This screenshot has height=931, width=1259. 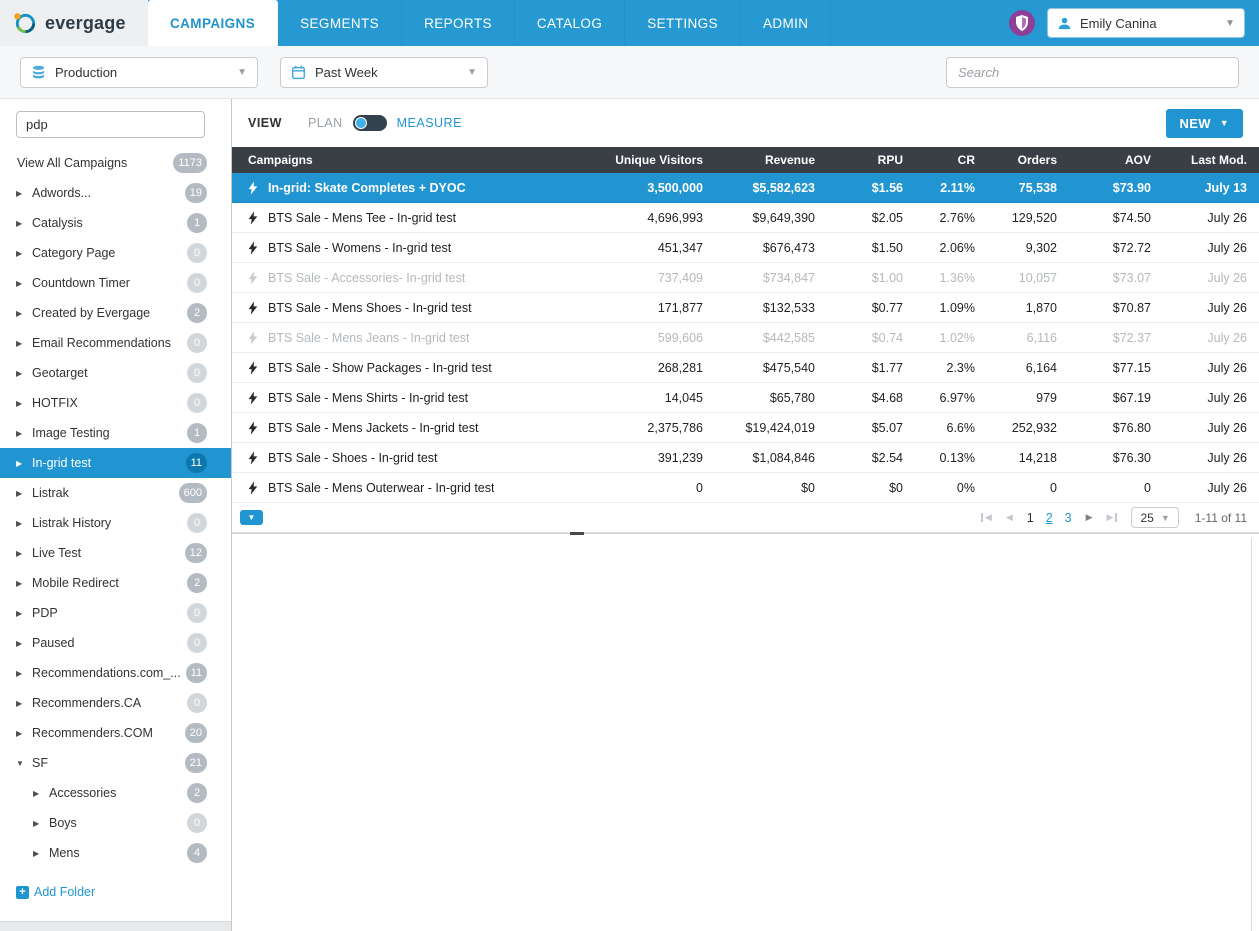 I want to click on tab-catalog: CATALOG, so click(x=570, y=23).